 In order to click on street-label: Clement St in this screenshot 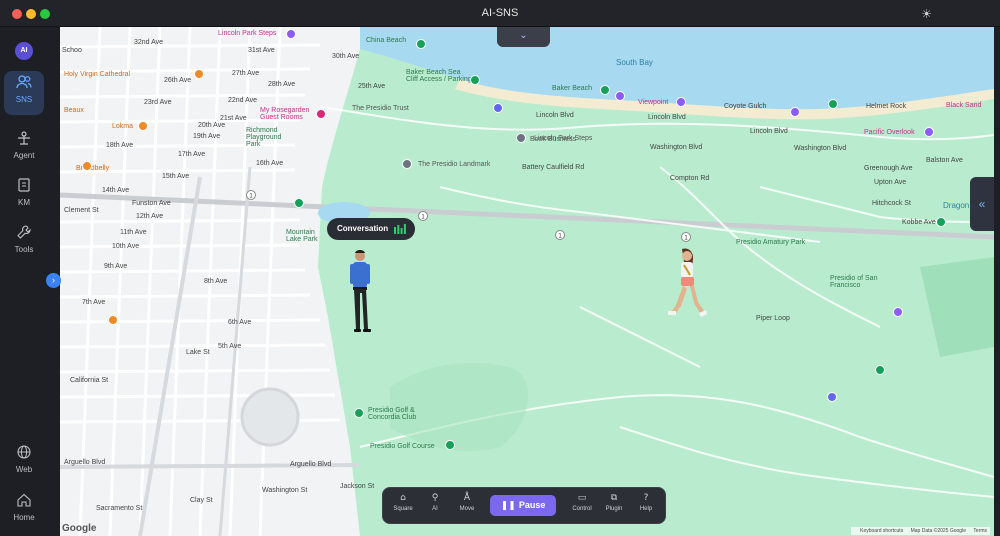, I will do `click(81, 210)`.